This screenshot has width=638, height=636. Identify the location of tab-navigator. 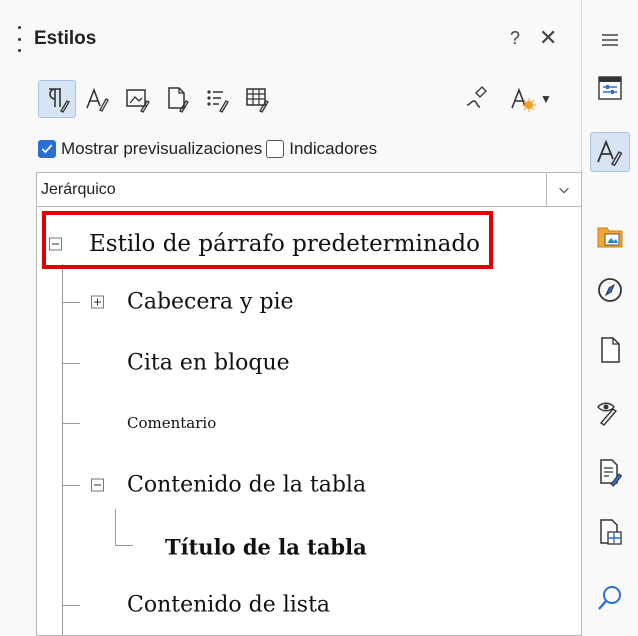
(610, 290).